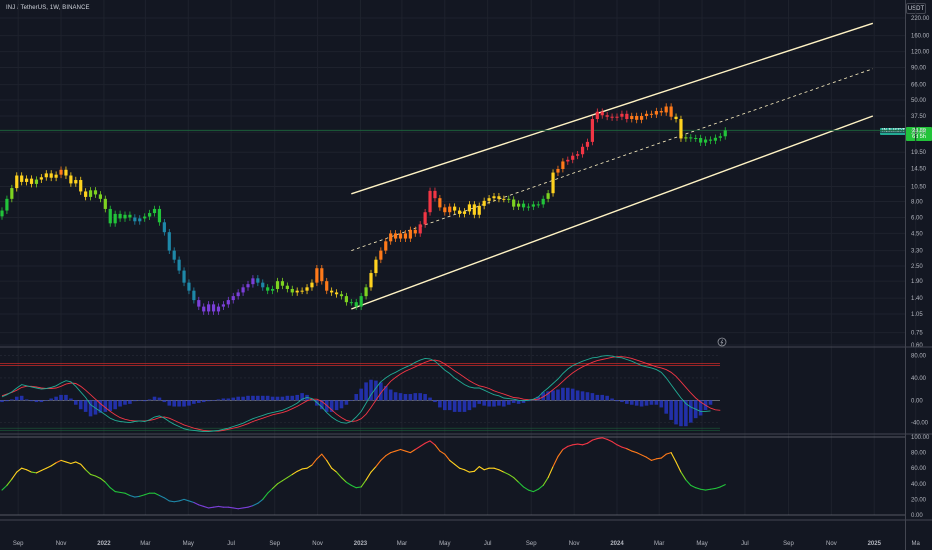 This screenshot has width=932, height=550. What do you see at coordinates (919, 117) in the screenshot?
I see `price-axis-label: 37.50` at bounding box center [919, 117].